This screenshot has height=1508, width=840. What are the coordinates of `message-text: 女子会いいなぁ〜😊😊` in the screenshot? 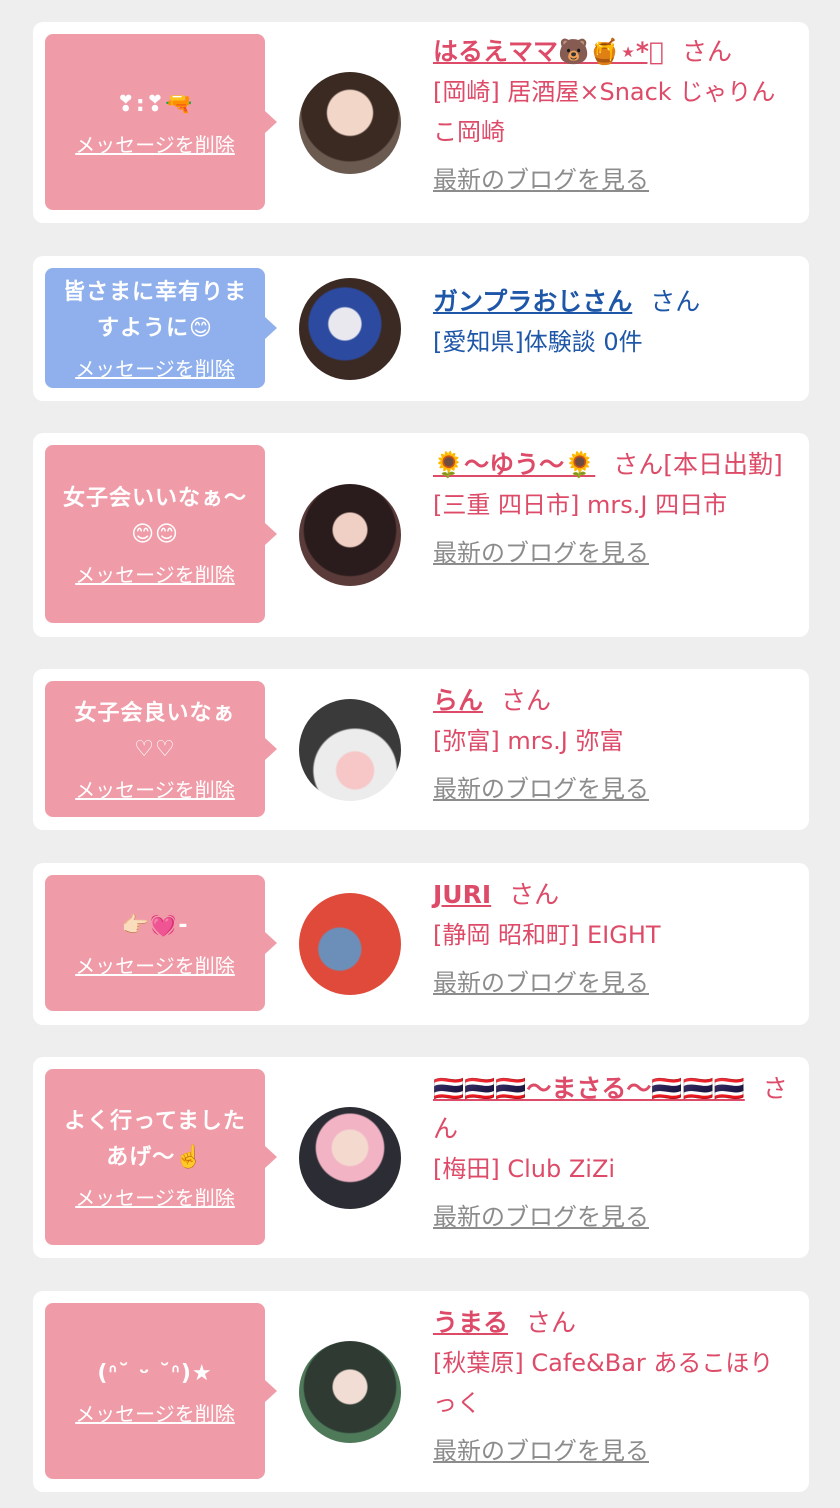 It's located at (154, 516).